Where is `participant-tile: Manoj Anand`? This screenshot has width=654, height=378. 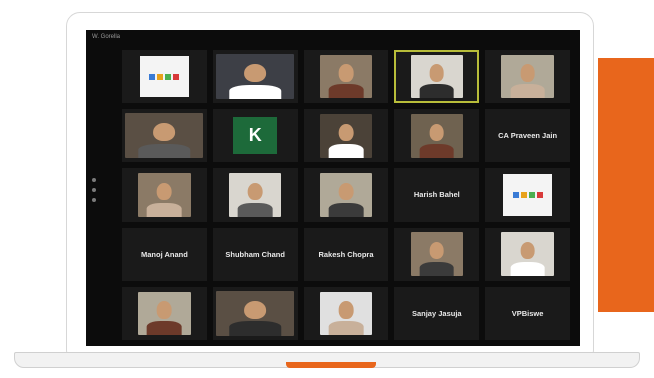
participant-tile: Manoj Anand is located at coordinates (164, 254).